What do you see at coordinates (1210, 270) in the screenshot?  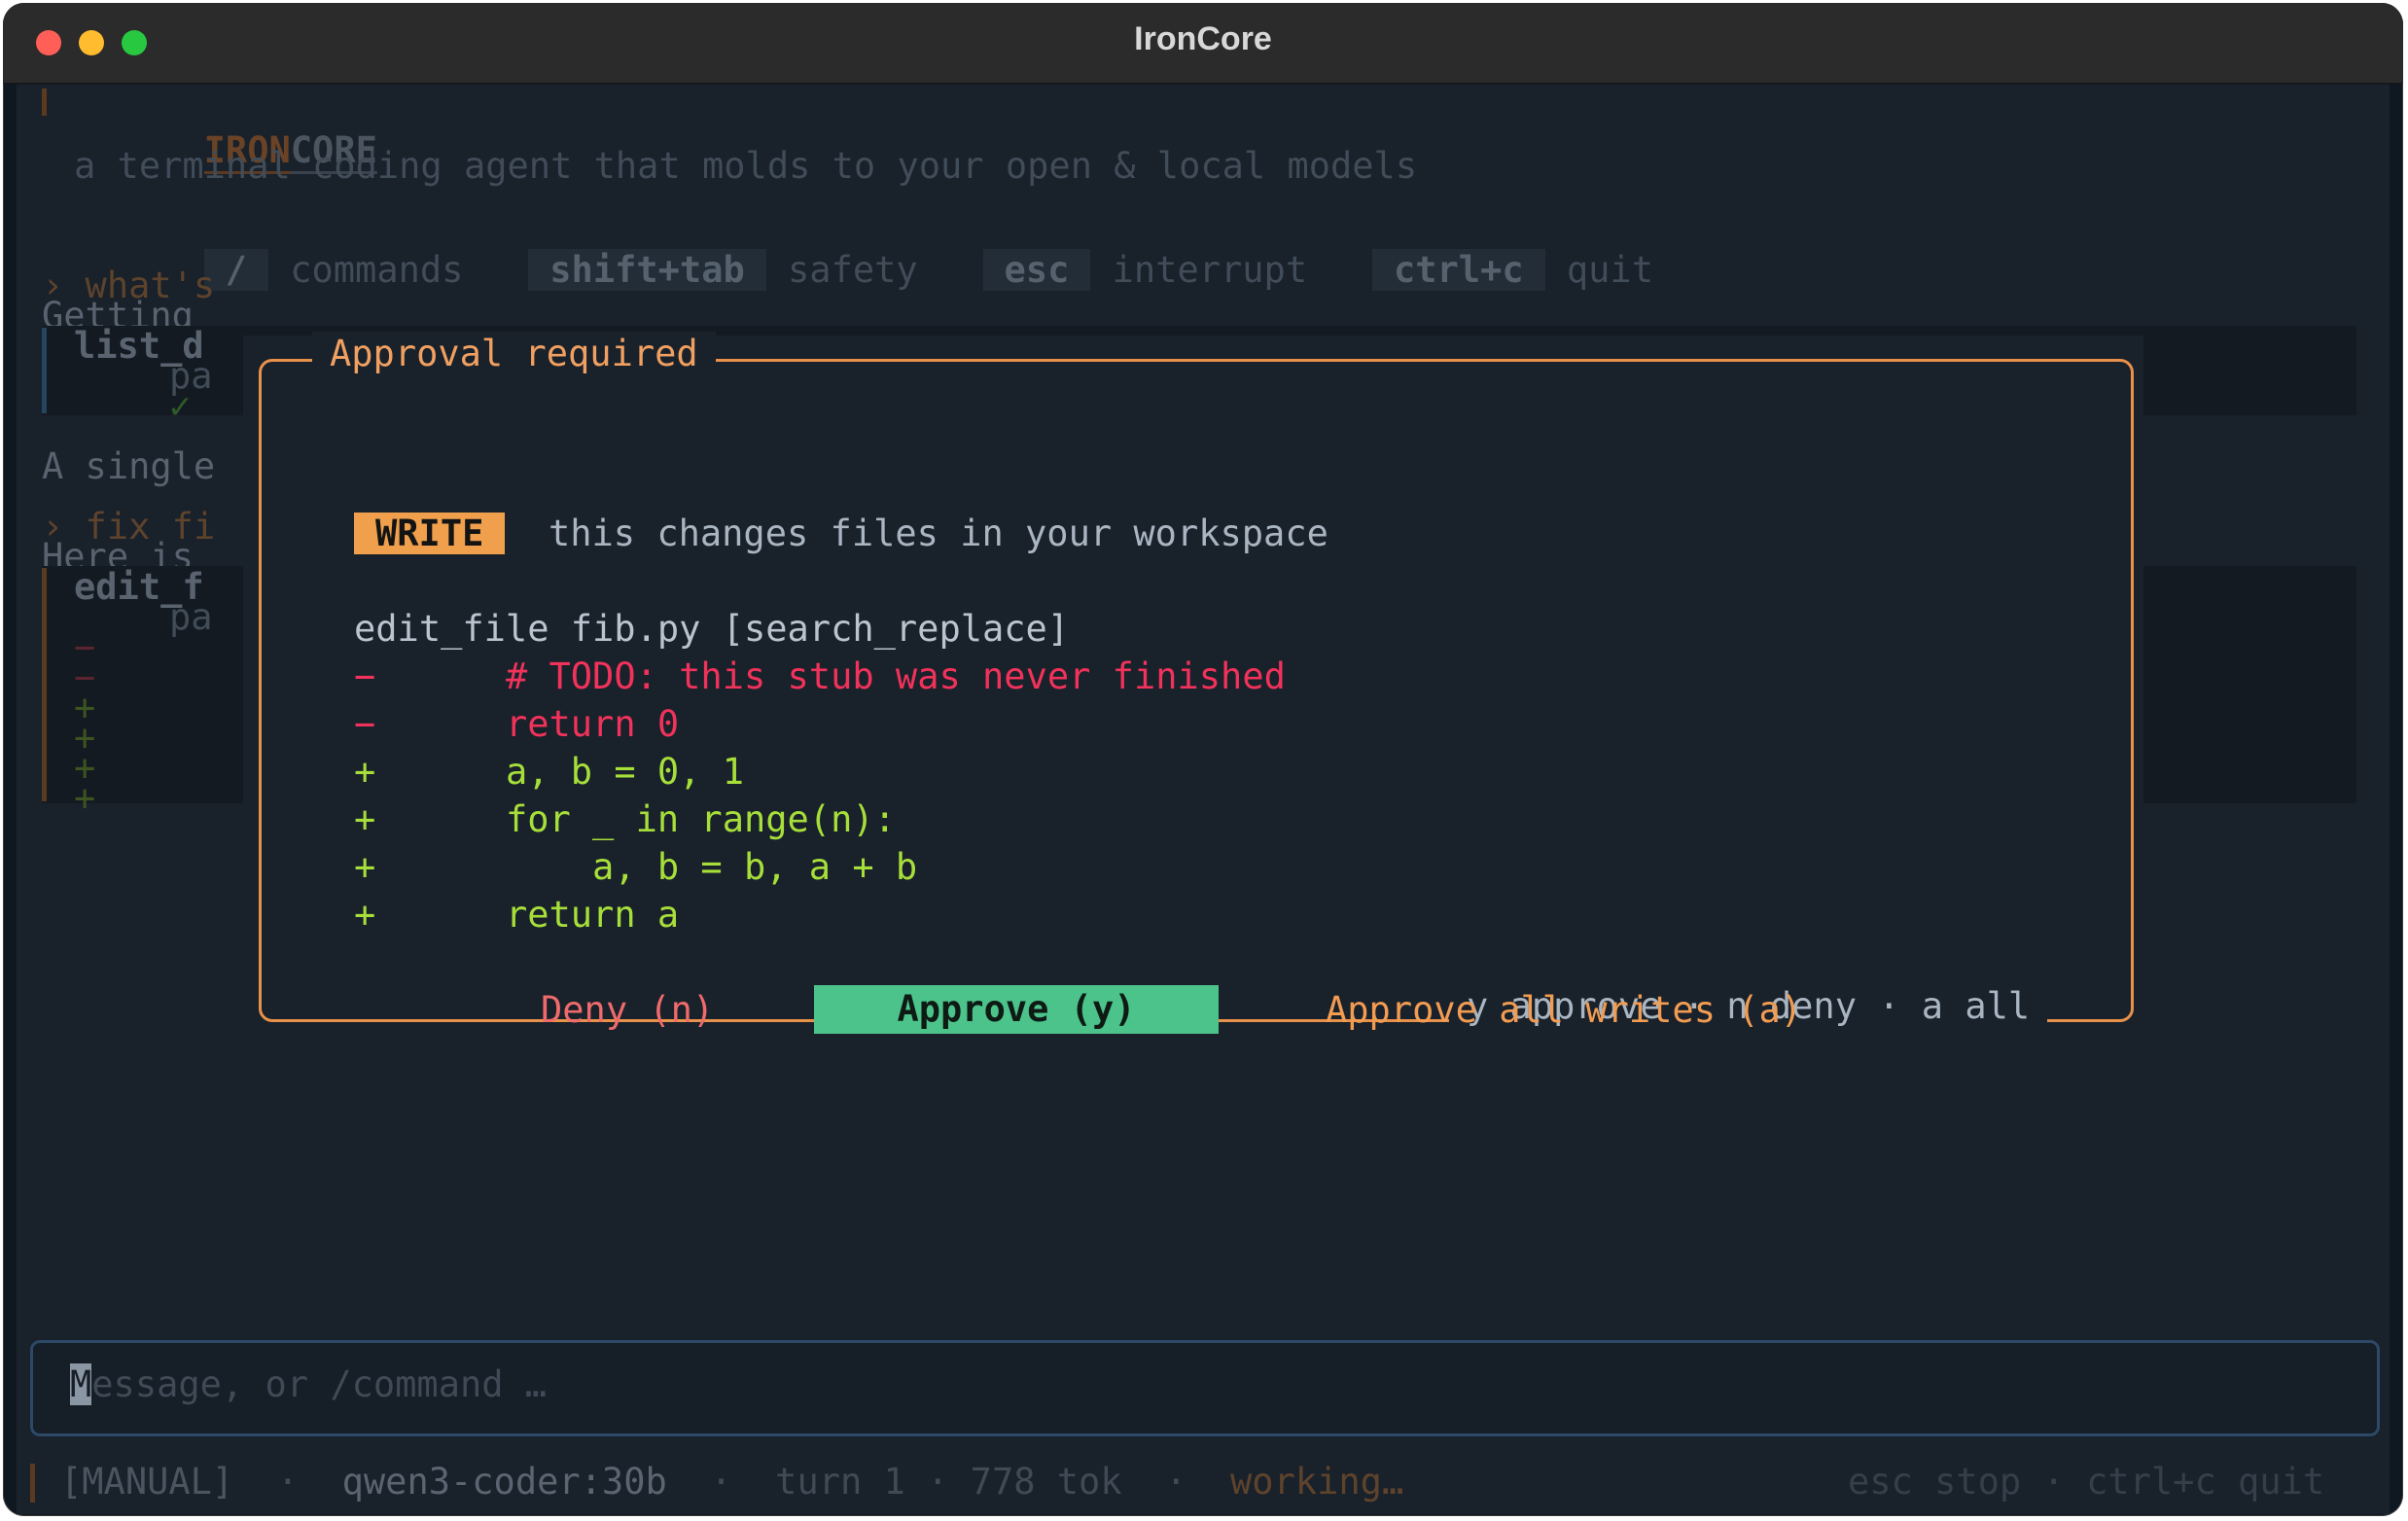 I see `shortcut-label-interrupt: interrupt` at bounding box center [1210, 270].